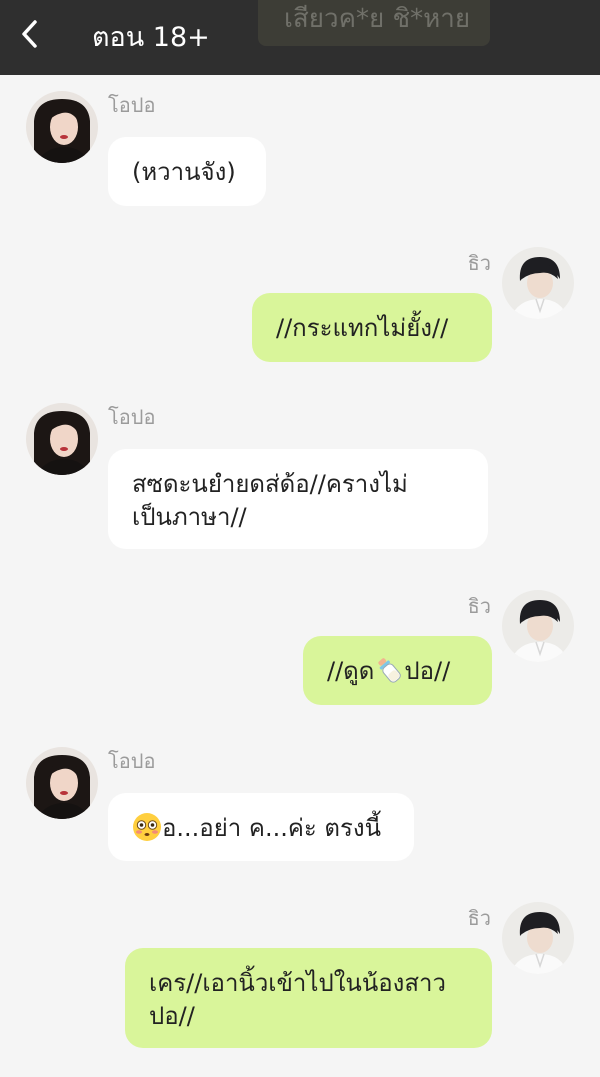  Describe the element at coordinates (187, 171) in the screenshot. I see `message-bubble: (หวานจัง)` at that location.